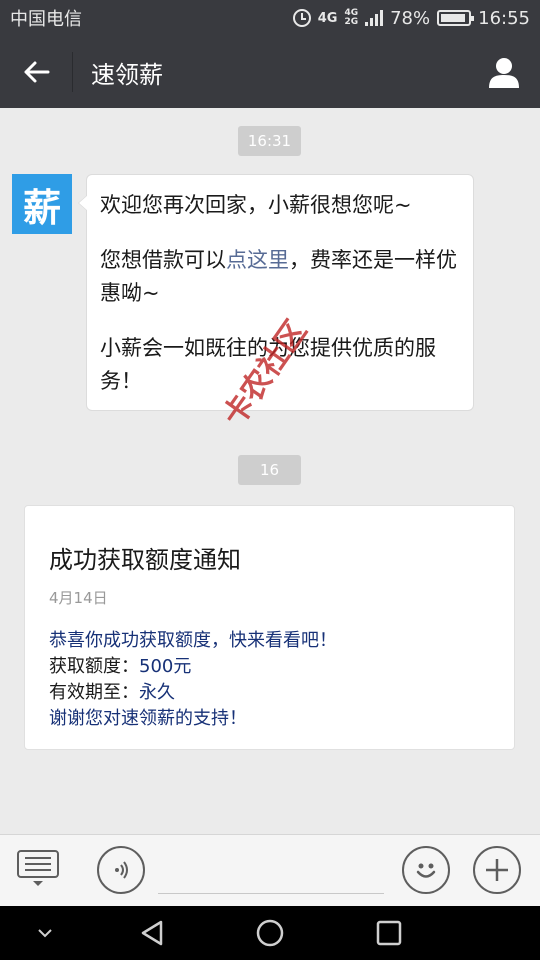 The image size is (540, 960). I want to click on hide-nav-button, so click(45, 933).